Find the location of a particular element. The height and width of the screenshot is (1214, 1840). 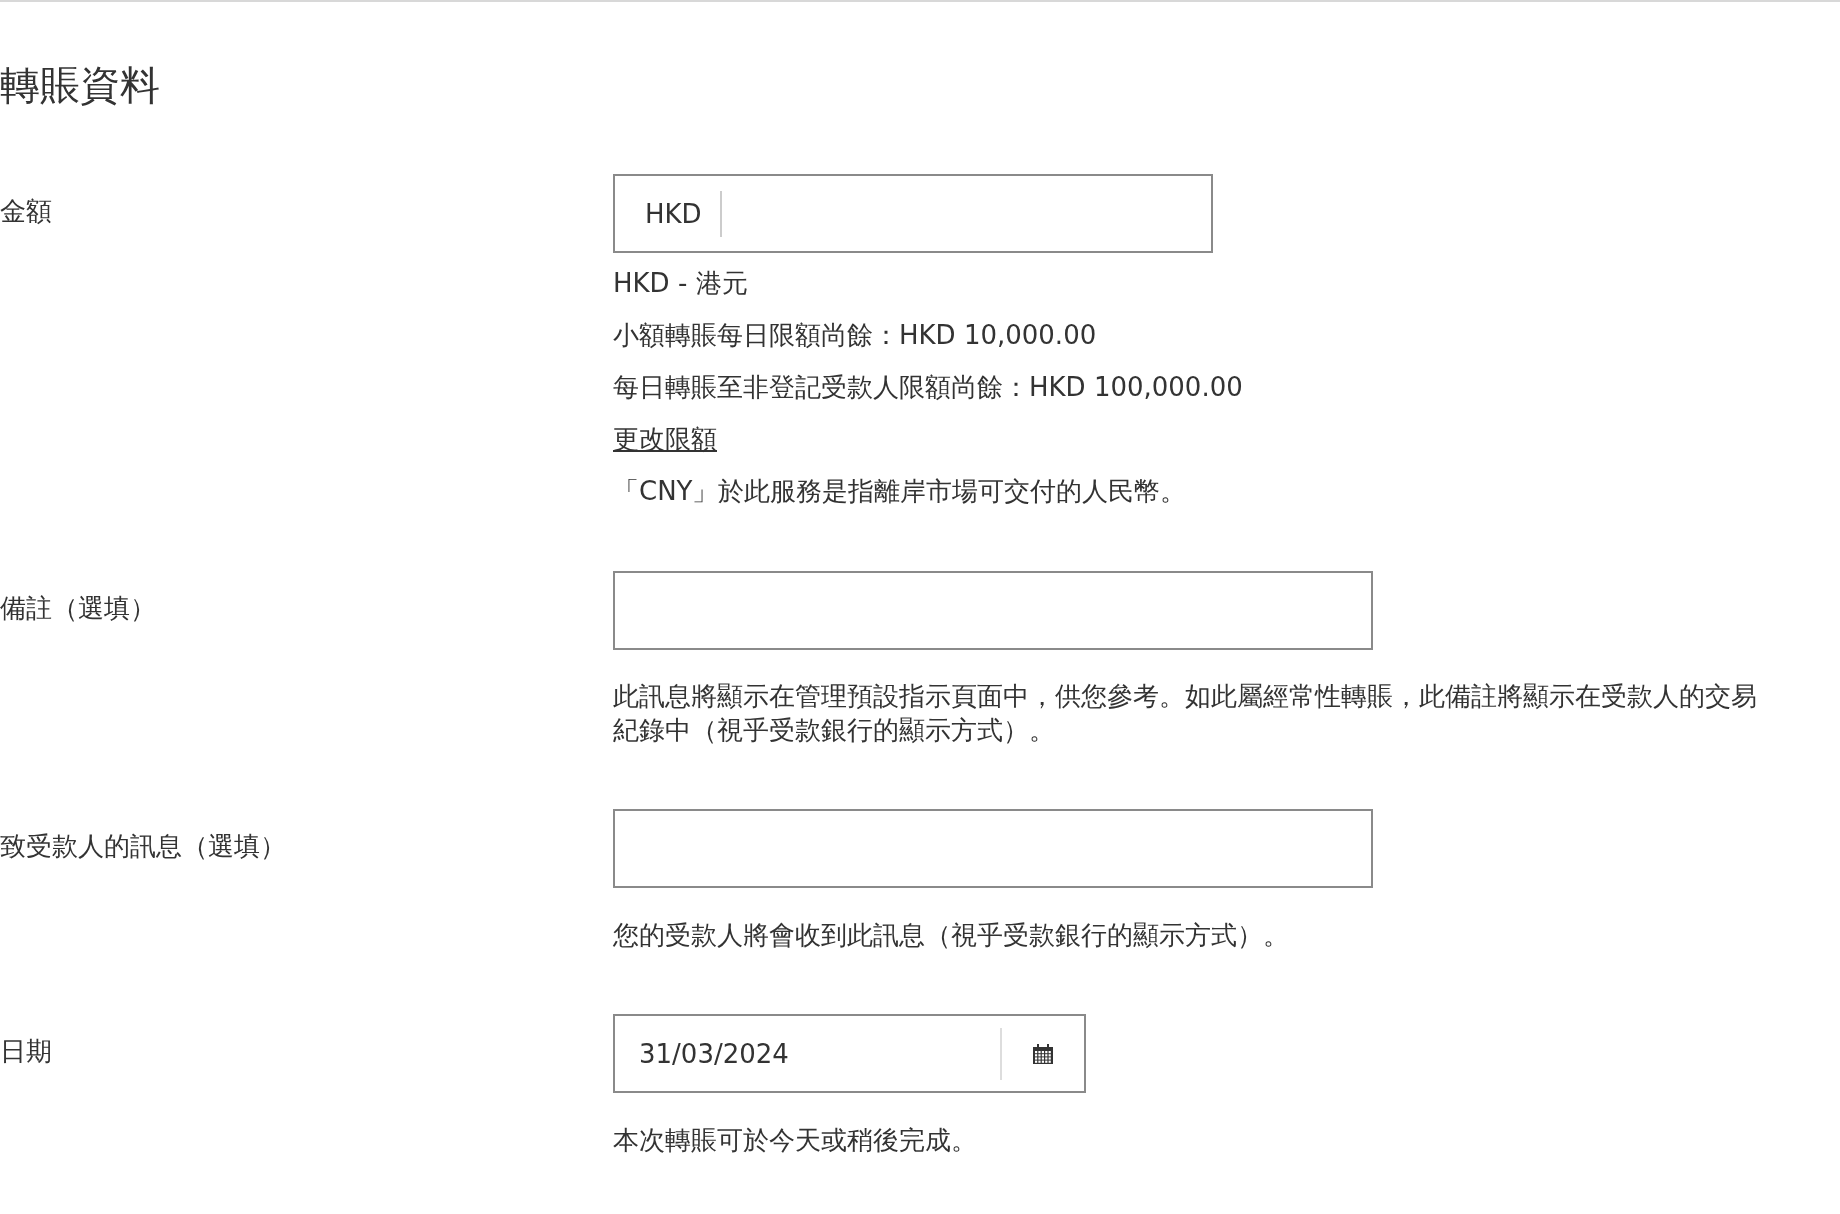

field-label: 致受款人的訊息（選填） is located at coordinates (143, 846).